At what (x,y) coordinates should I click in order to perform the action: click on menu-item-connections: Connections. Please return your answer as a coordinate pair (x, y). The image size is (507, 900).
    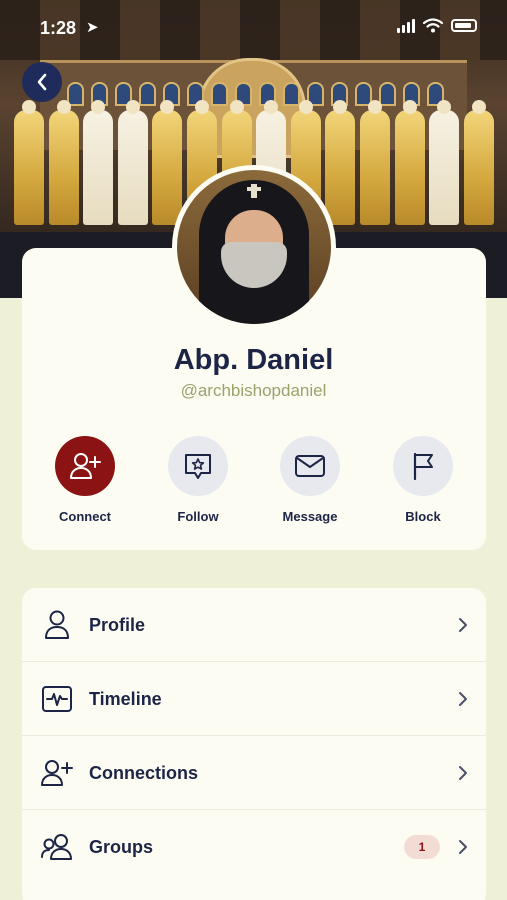
    Looking at the image, I should click on (254, 773).